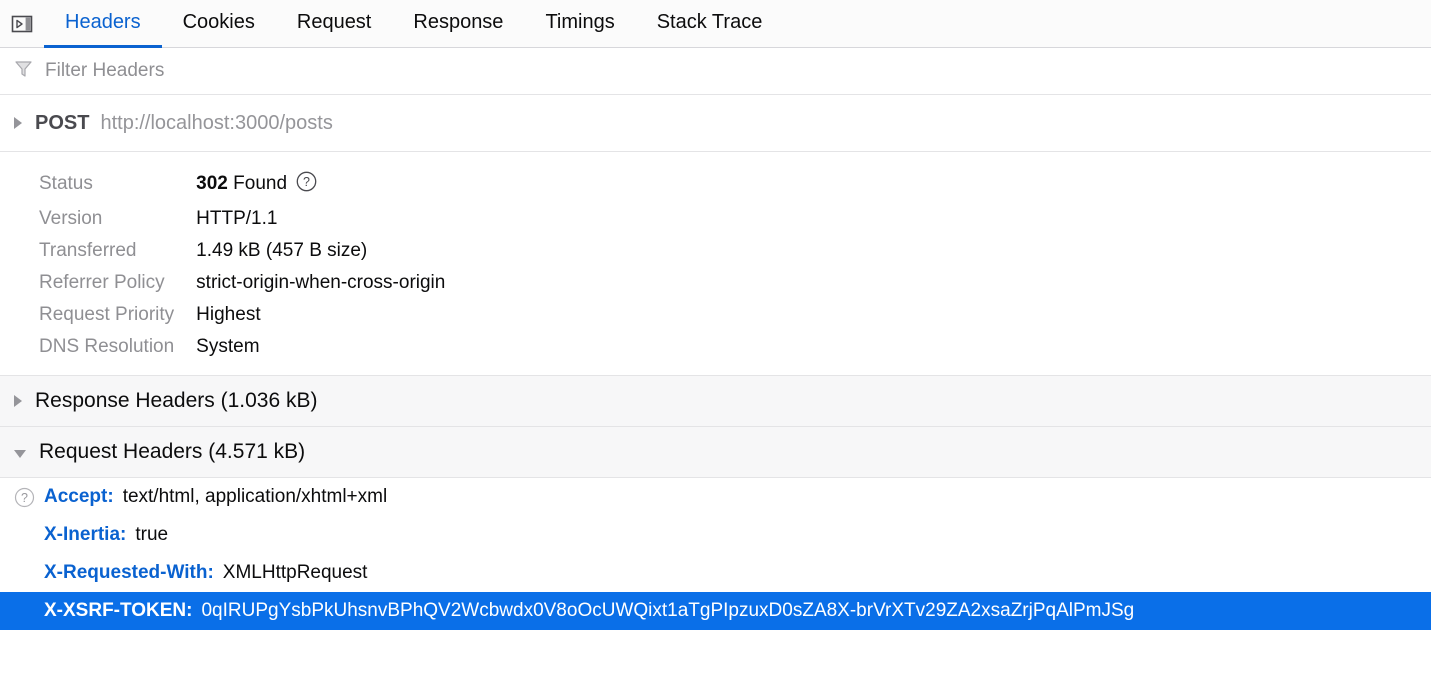 This screenshot has width=1431, height=693. Describe the element at coordinates (715, 452) in the screenshot. I see `section-request-headers: Request Headers (4.571 kB)` at that location.